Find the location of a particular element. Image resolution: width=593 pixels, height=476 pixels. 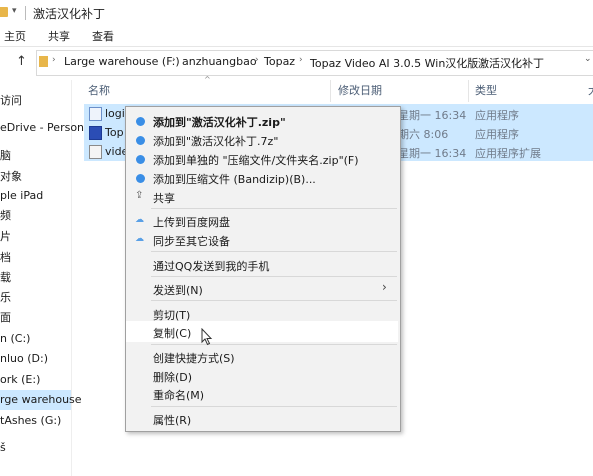

column-header-name: 名称 is located at coordinates (99, 90).